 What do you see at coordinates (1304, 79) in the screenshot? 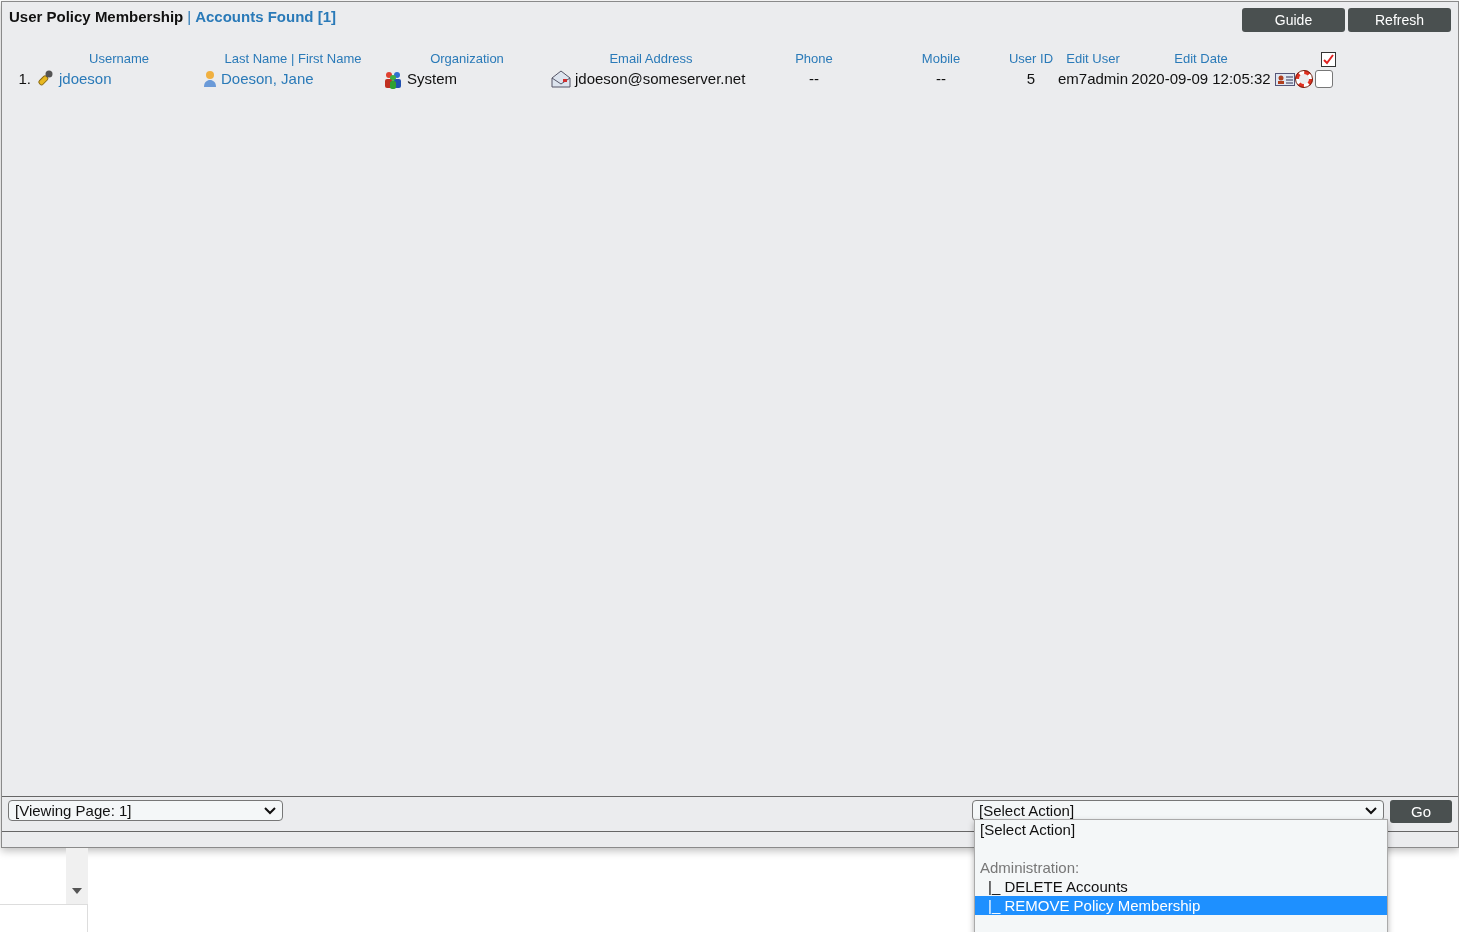
I see `lifebuoy-icon` at bounding box center [1304, 79].